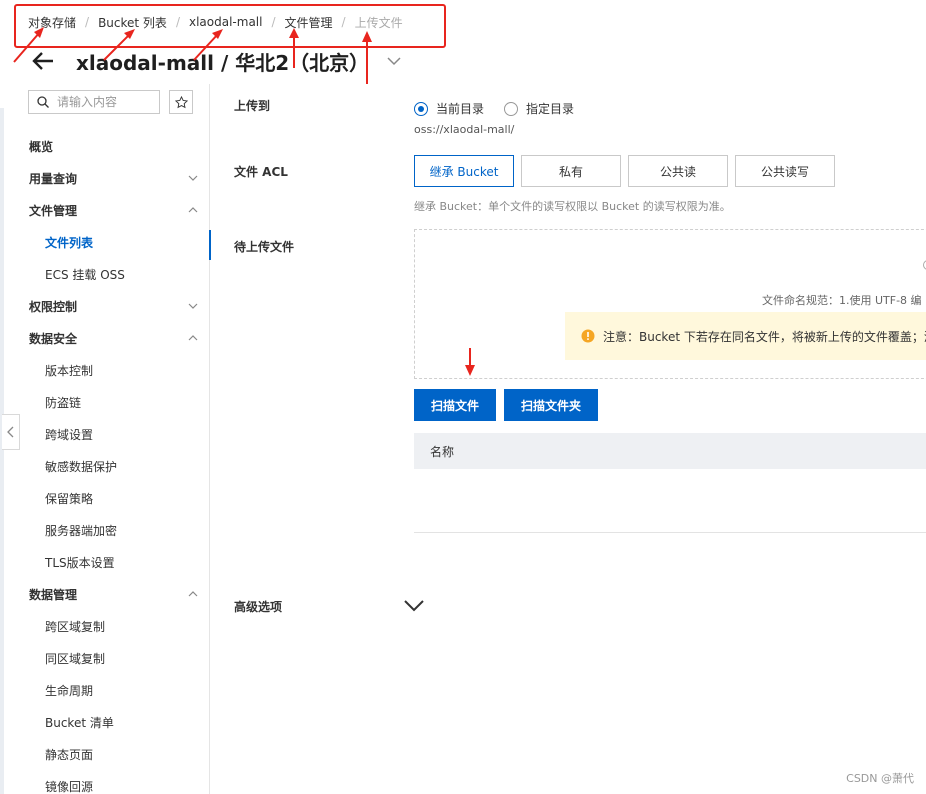 The width and height of the screenshot is (926, 794). Describe the element at coordinates (785, 171) in the screenshot. I see `acl-public-read-write-button: 公共读写` at that location.